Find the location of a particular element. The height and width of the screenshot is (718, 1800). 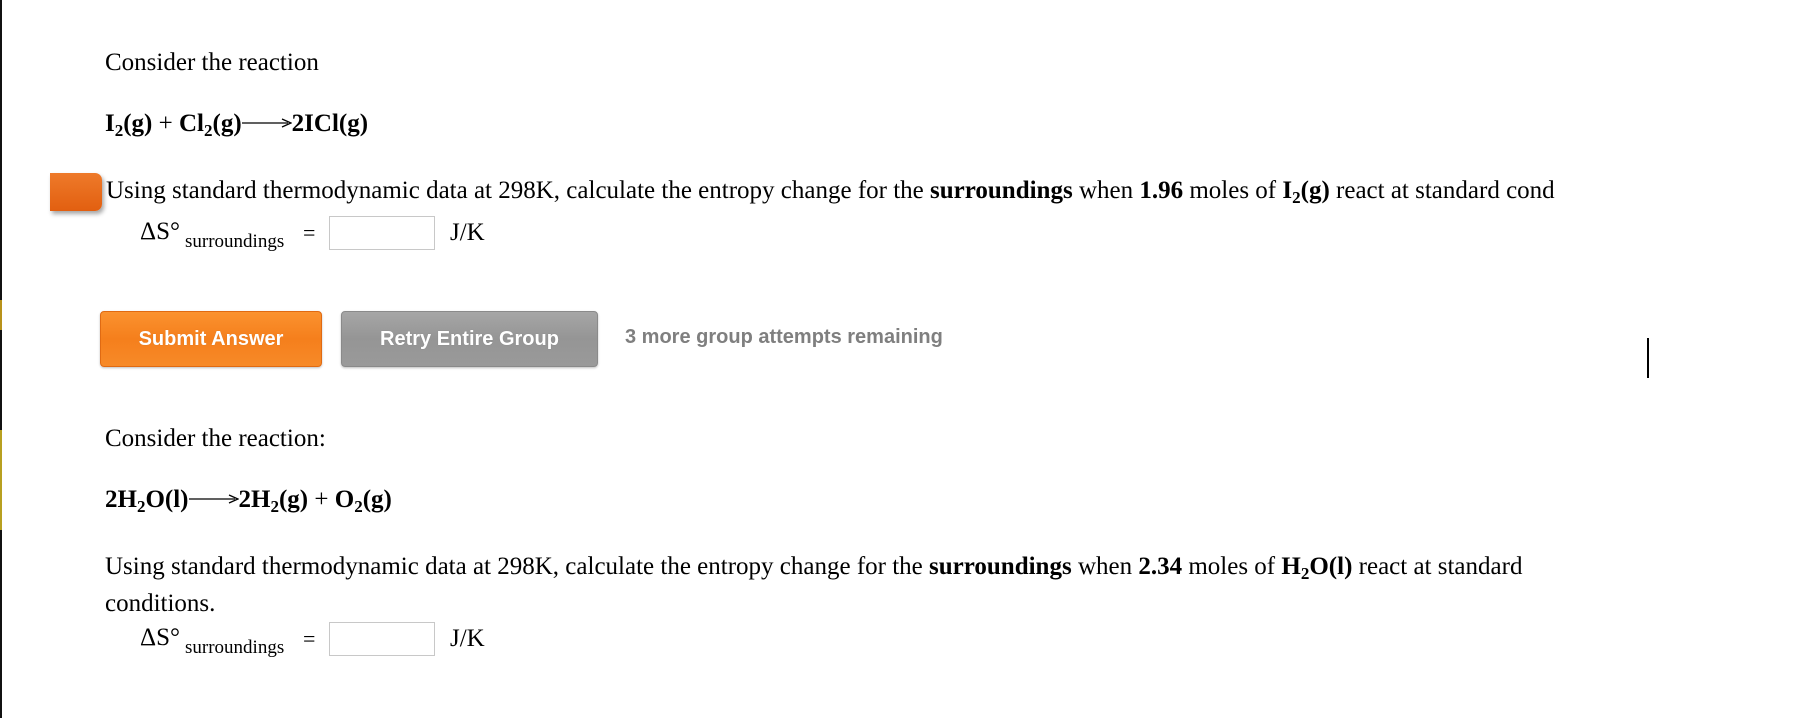

q1-reactant-1: I2(g) is located at coordinates (129, 125).